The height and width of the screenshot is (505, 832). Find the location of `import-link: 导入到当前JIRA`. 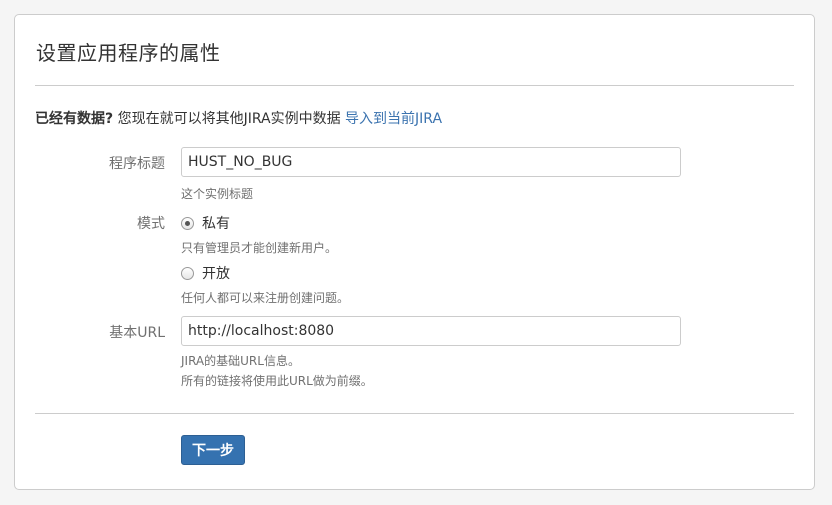

import-link: 导入到当前JIRA is located at coordinates (393, 119).